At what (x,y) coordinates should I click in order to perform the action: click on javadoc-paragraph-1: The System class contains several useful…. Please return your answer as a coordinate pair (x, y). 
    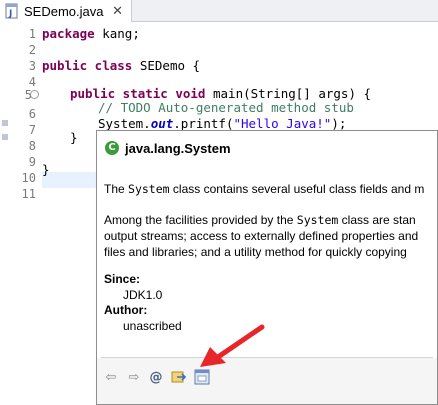
    Looking at the image, I should click on (264, 189).